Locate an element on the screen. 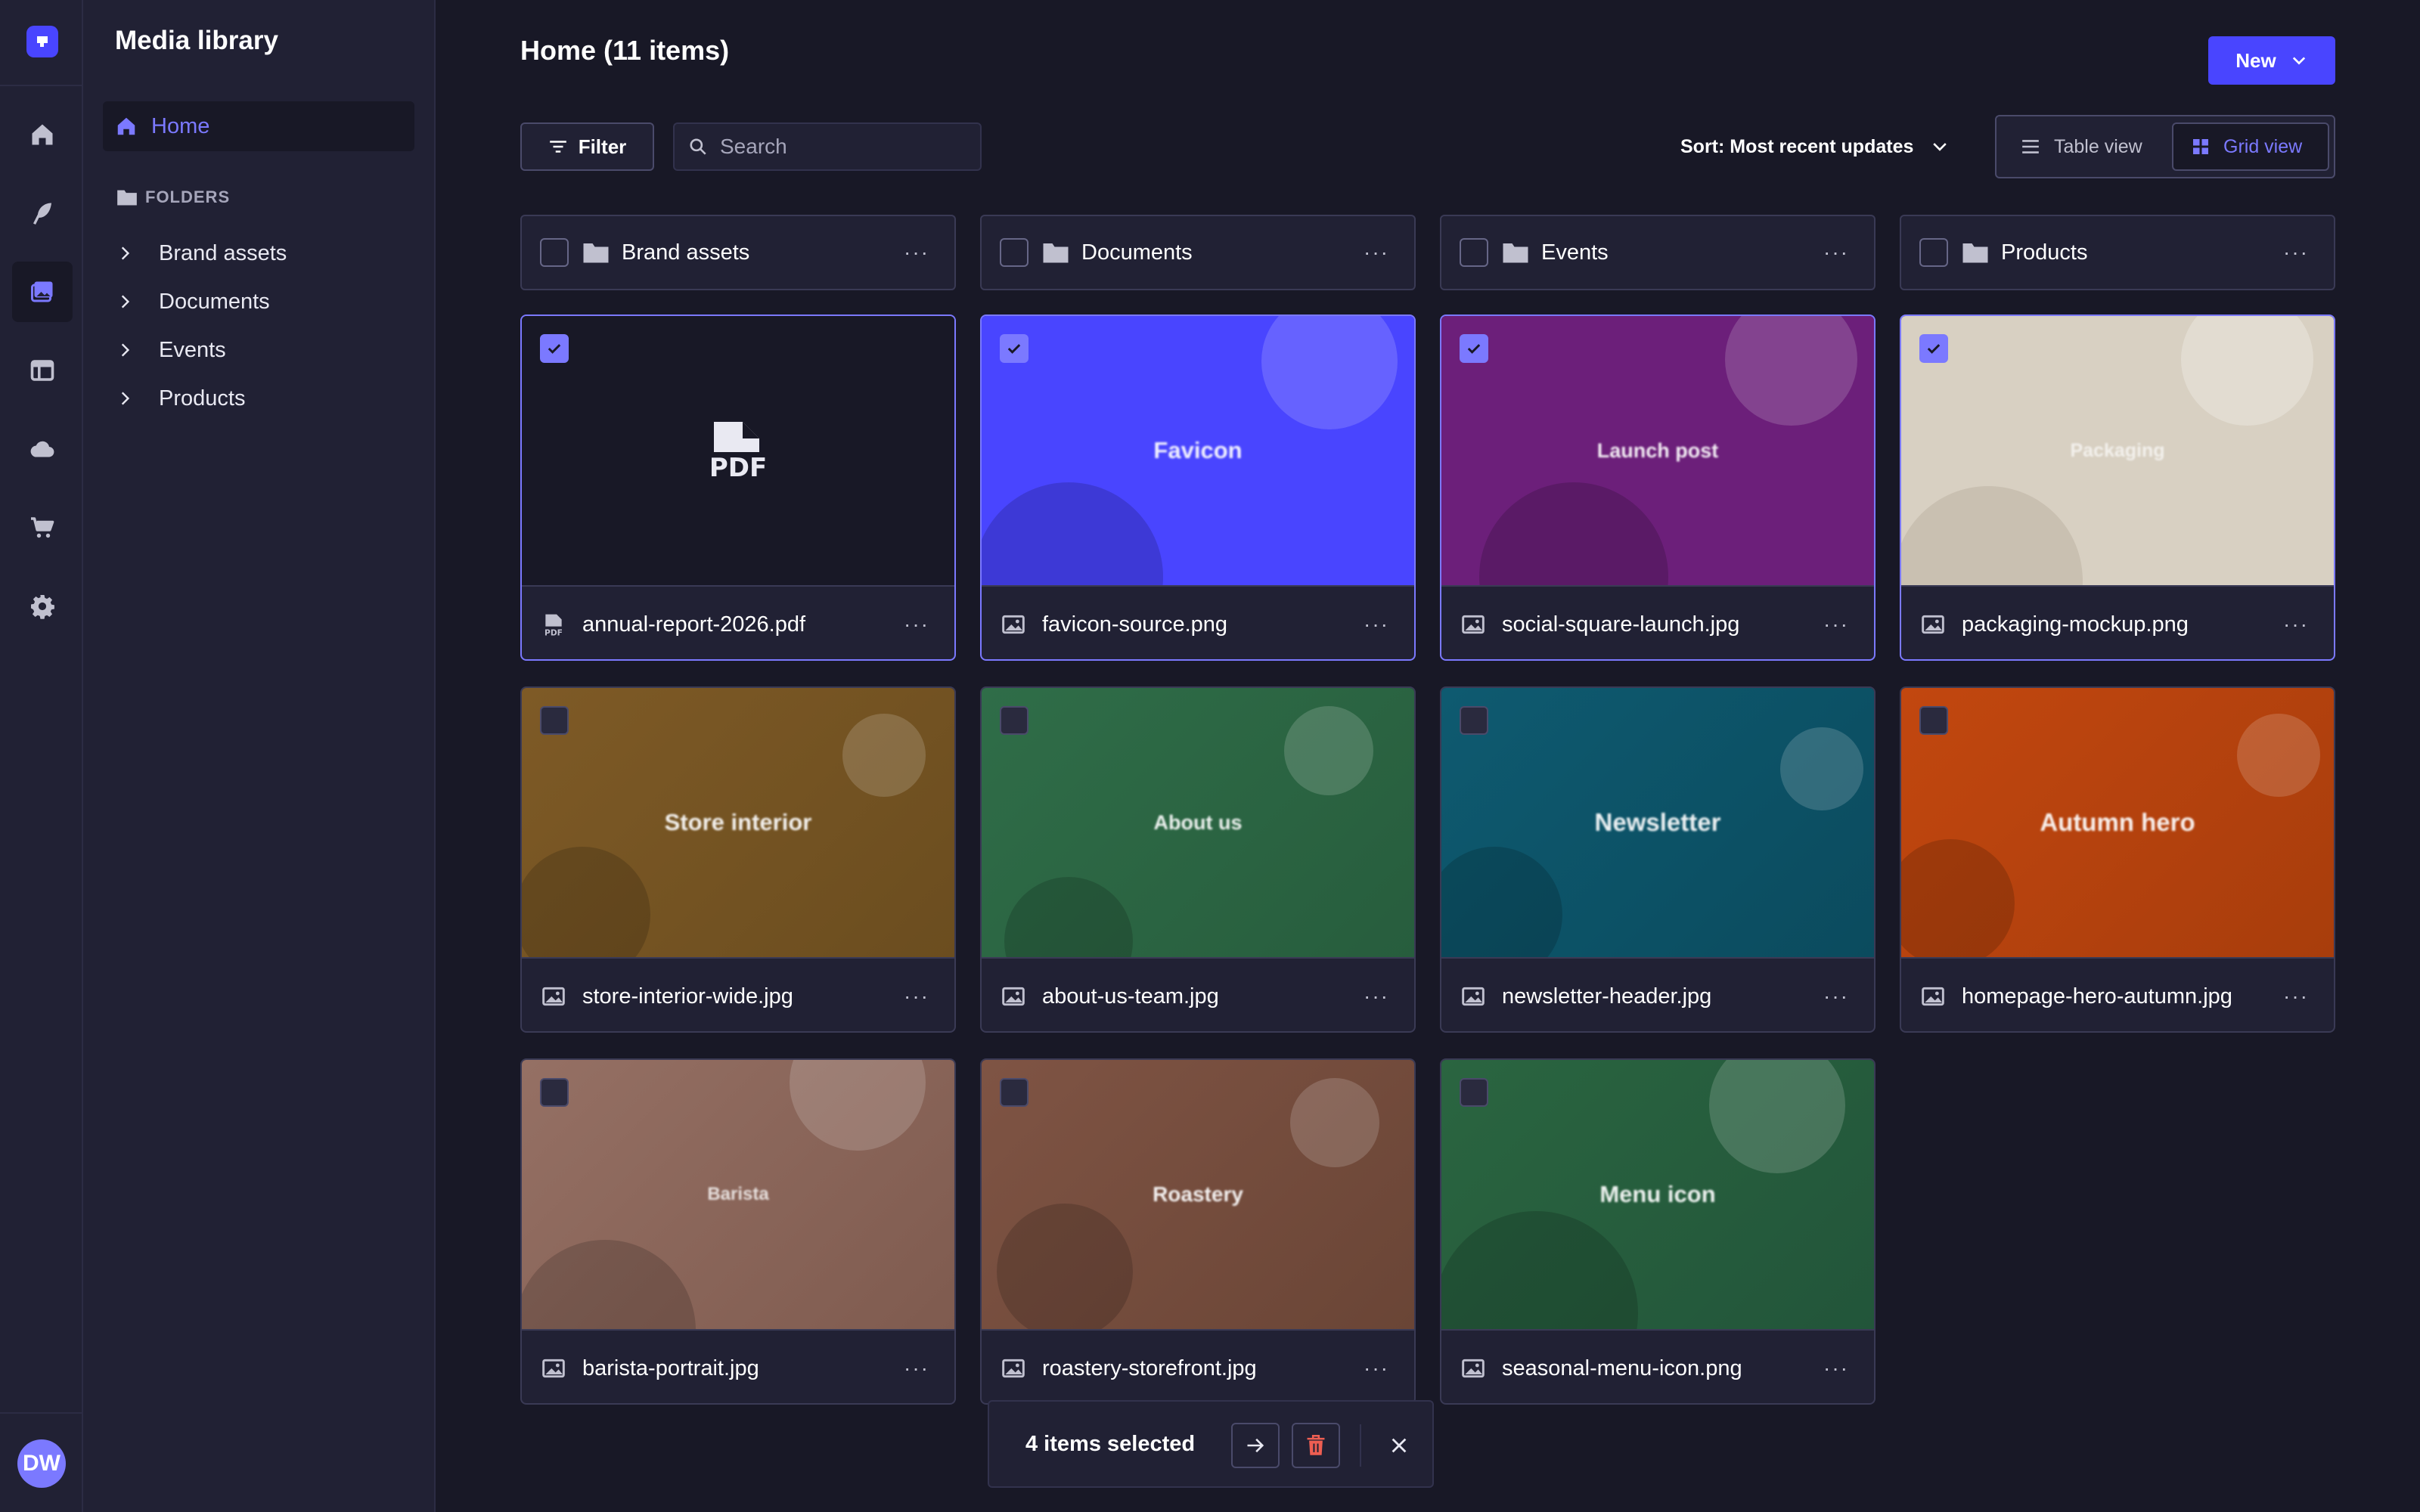  asset-card: Packaging packaging-mockup.png ··· is located at coordinates (2117, 488).